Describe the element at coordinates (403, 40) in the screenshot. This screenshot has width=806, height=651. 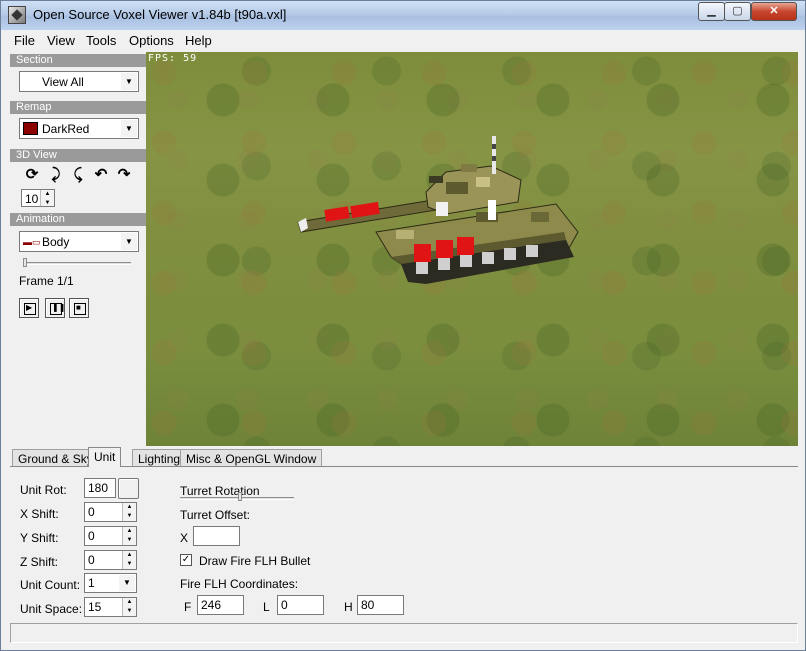
I see `menu-bar: File View Tools Options Help` at that location.